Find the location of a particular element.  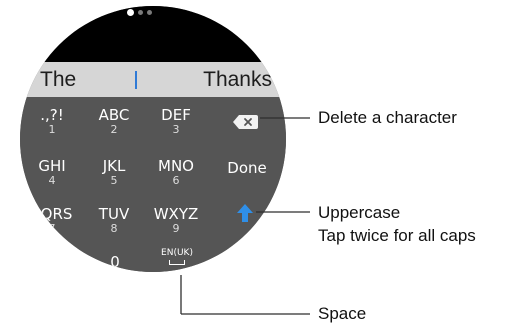

uppercase-hint-callout: Tap twice for all caps is located at coordinates (397, 235).